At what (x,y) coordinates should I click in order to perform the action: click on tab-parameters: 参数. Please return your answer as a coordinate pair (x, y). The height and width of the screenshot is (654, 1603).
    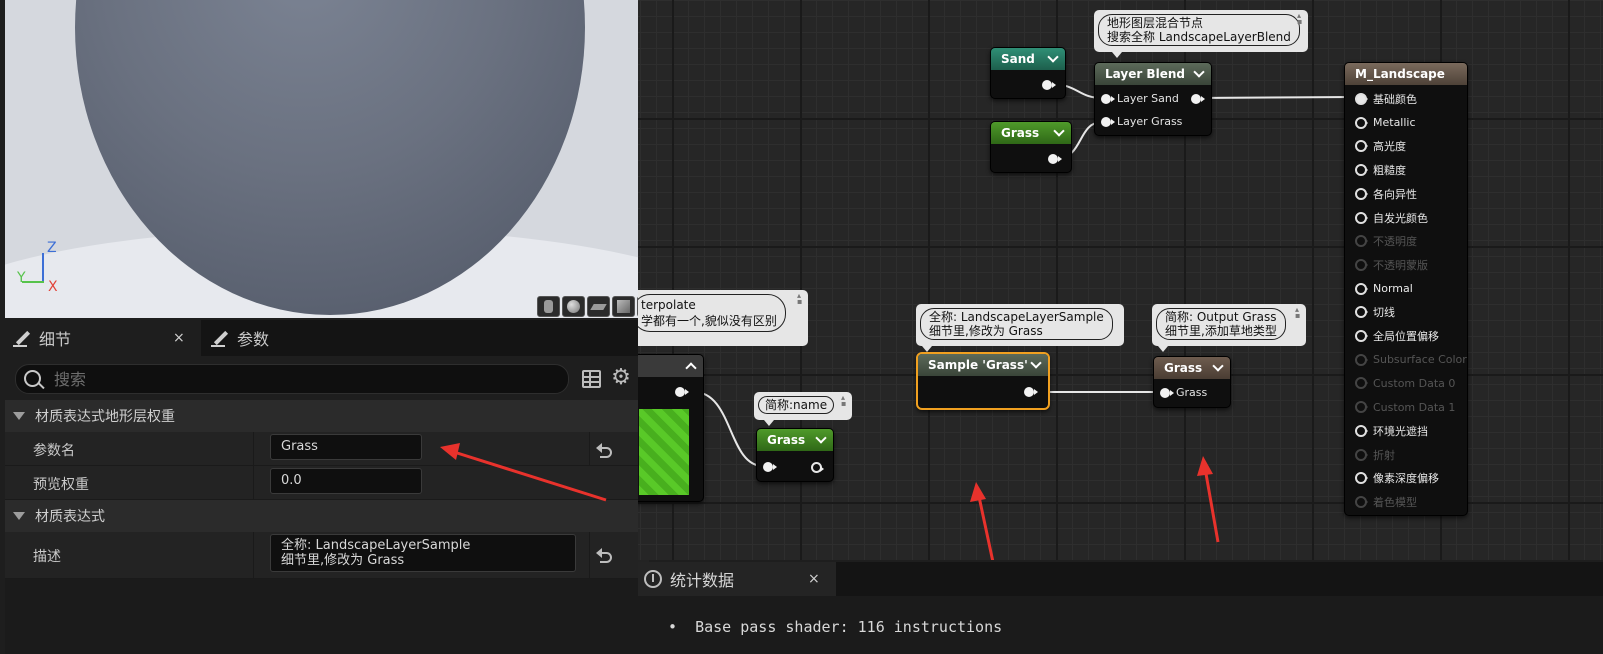
    Looking at the image, I should click on (263, 338).